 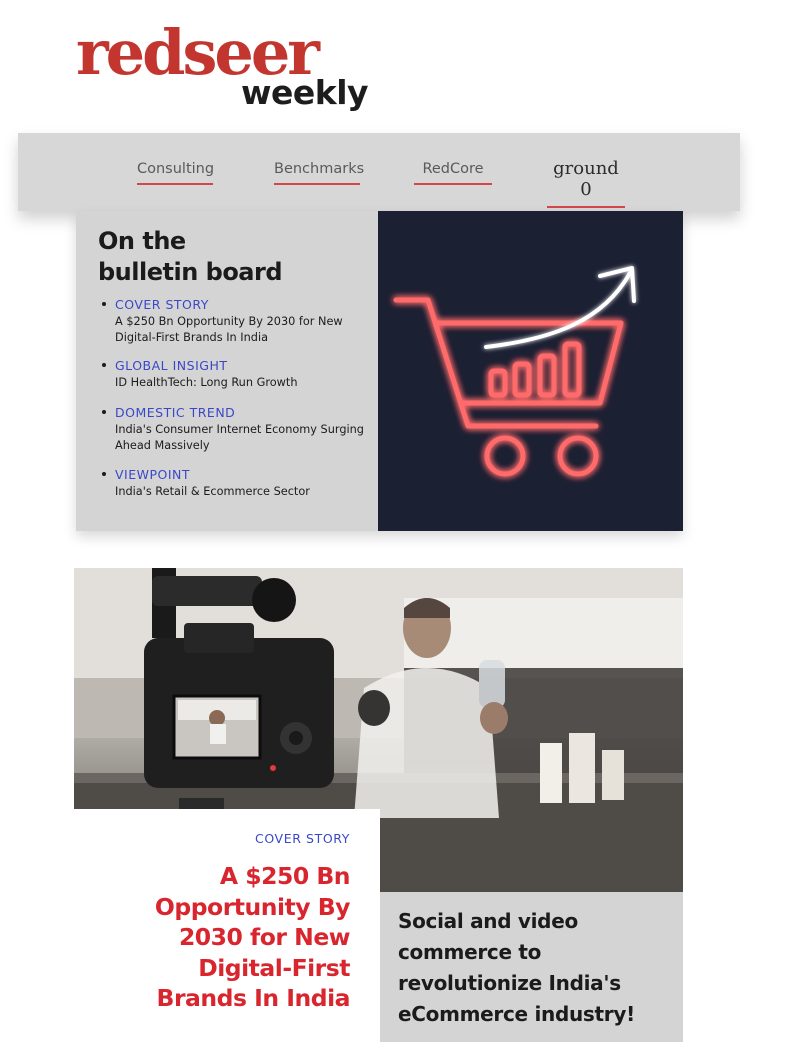 I want to click on nav-ground0-link: ground 0, so click(x=586, y=183).